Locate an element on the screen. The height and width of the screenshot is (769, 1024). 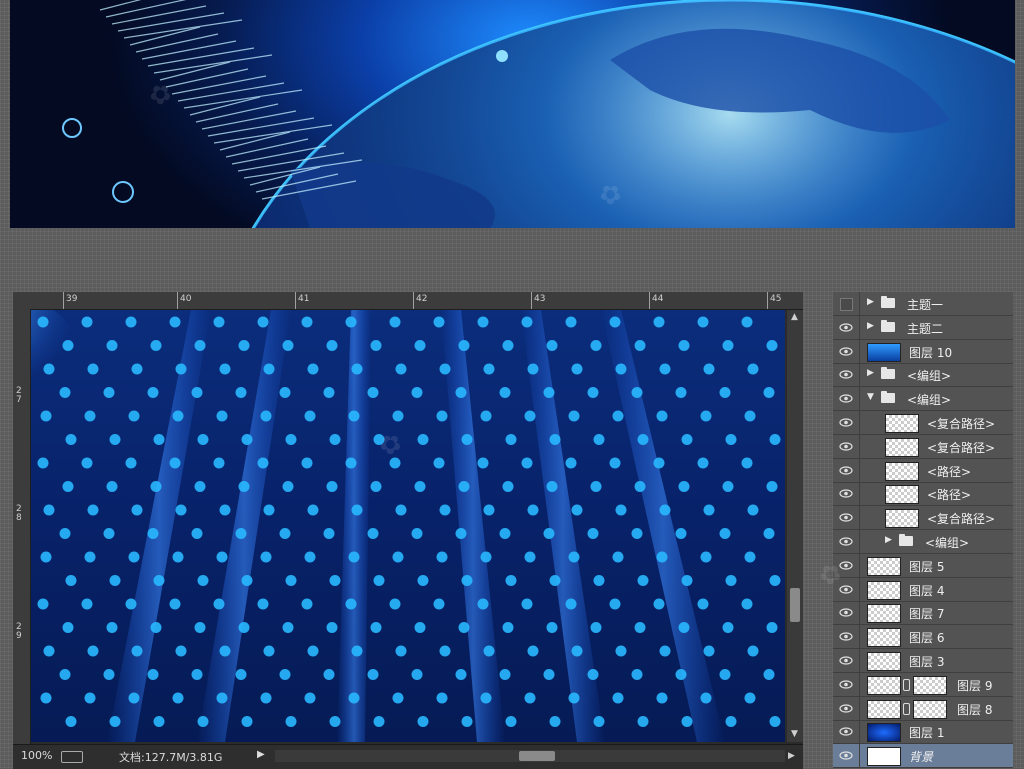
horizontal-scrollbar is located at coordinates (530, 756).